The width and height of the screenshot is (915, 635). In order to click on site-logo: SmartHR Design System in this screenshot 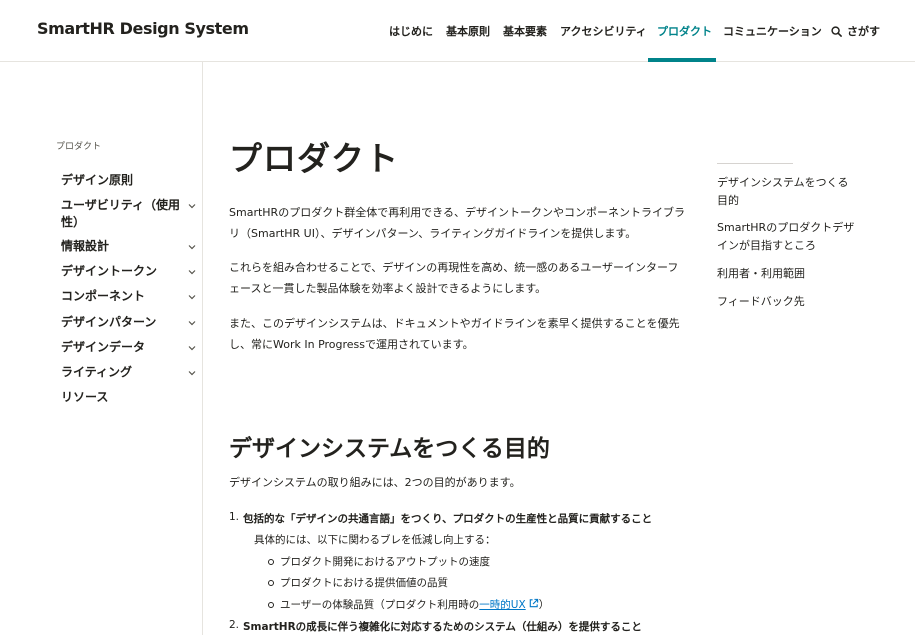, I will do `click(143, 28)`.